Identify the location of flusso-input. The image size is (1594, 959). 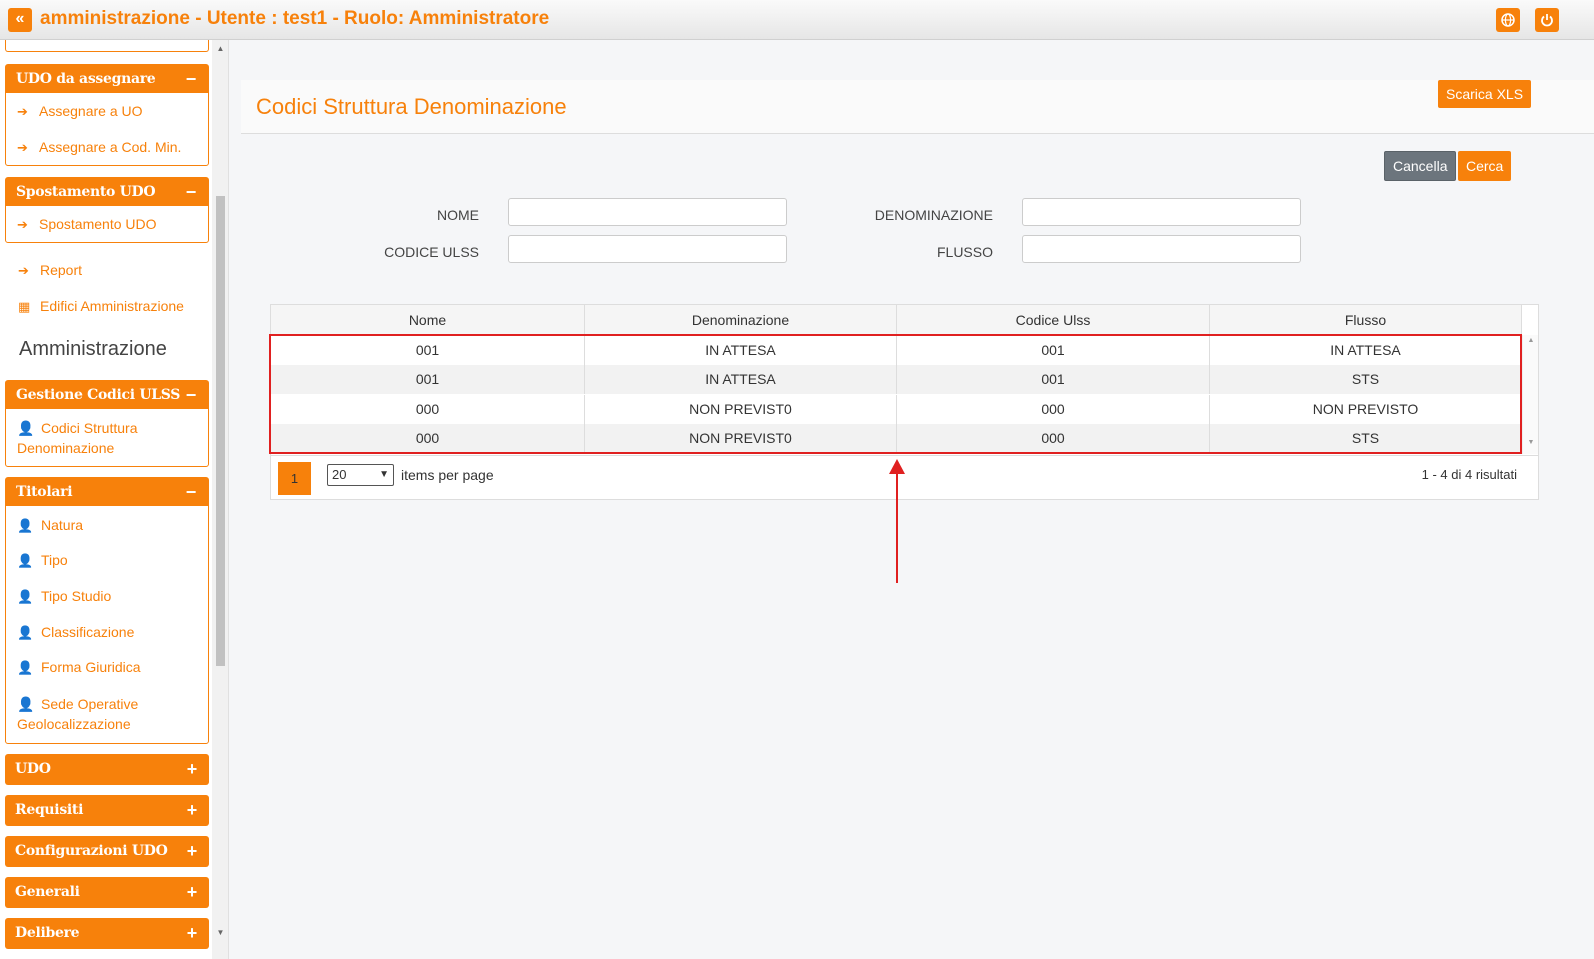
(1161, 249).